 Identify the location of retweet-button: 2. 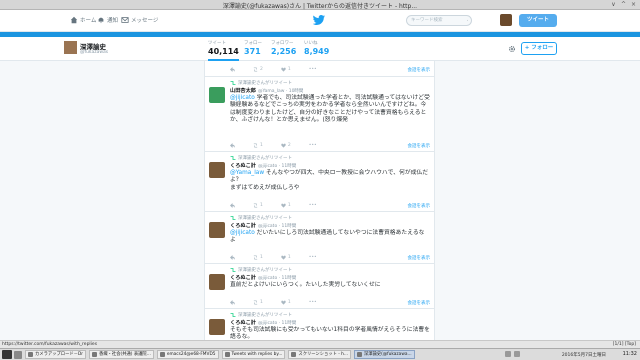
(258, 69).